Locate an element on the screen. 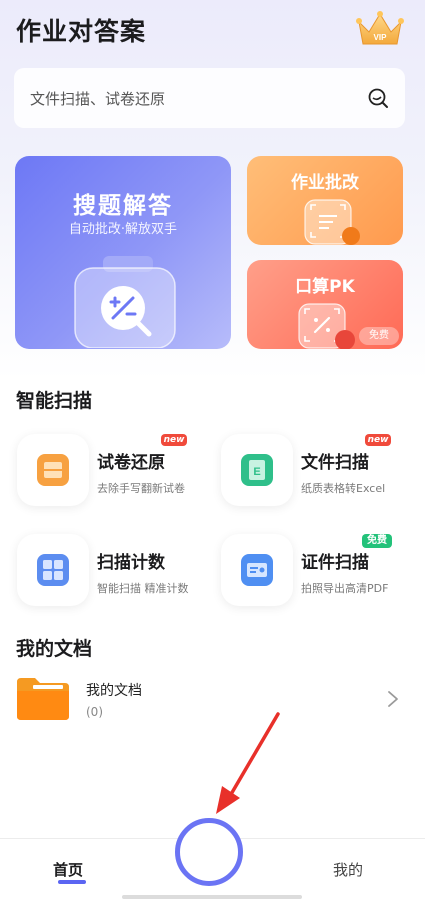  vip-crown-icon: VIP is located at coordinates (380, 30).